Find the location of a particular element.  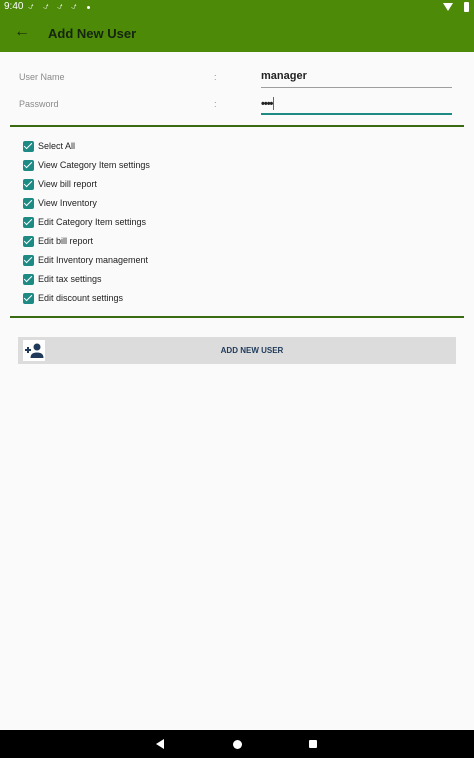

username-field: manager is located at coordinates (356, 77).